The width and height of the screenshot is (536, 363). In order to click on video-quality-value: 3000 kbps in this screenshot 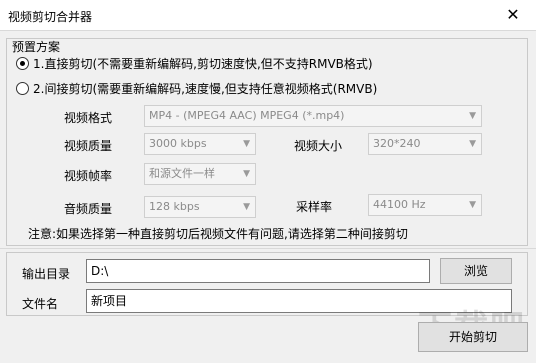, I will do `click(178, 143)`.